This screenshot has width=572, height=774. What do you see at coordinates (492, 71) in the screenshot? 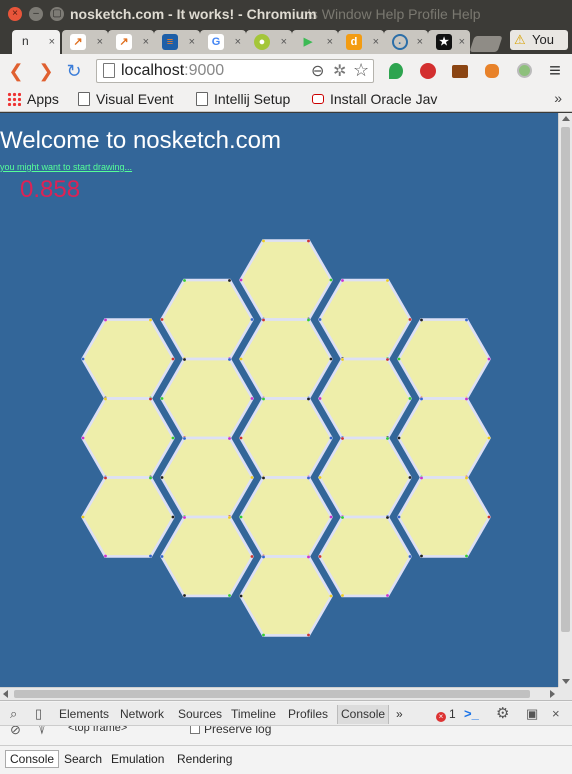
I see `fox-icon` at bounding box center [492, 71].